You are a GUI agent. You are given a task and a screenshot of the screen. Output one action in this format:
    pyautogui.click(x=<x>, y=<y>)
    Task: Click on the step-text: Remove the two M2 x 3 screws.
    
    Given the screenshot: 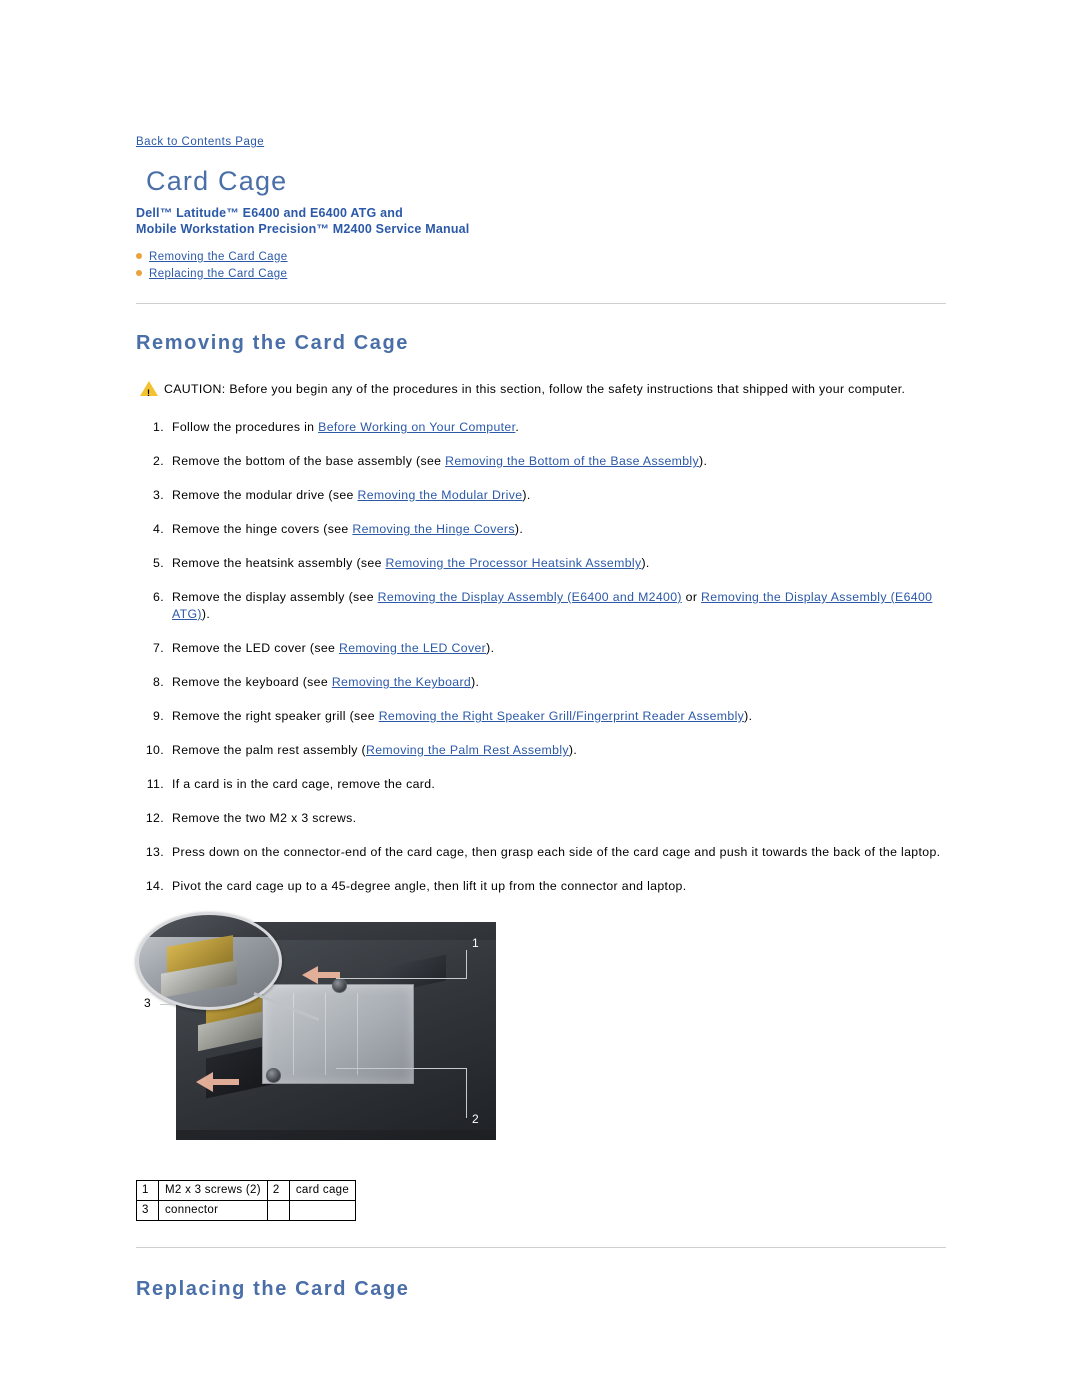 What is the action you would take?
    pyautogui.click(x=264, y=818)
    